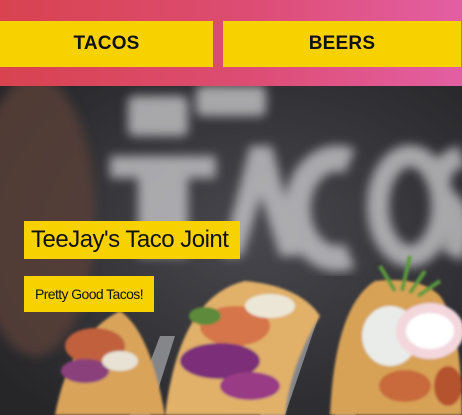 The width and height of the screenshot is (462, 415). I want to click on nav-beers-button: BEERS, so click(342, 44).